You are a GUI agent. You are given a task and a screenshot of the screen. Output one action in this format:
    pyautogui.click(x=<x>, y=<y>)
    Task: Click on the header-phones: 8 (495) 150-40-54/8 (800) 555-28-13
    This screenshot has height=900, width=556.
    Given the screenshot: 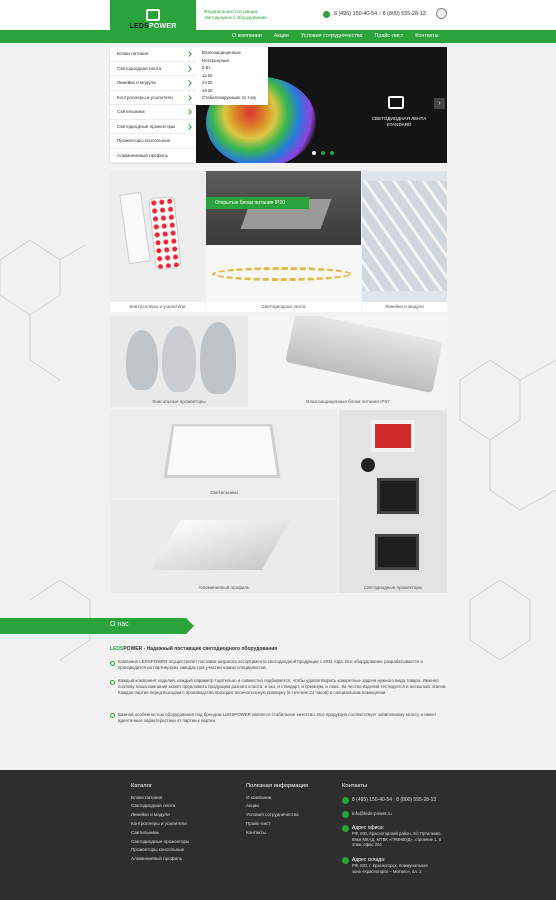 What is the action you would take?
    pyautogui.click(x=380, y=14)
    